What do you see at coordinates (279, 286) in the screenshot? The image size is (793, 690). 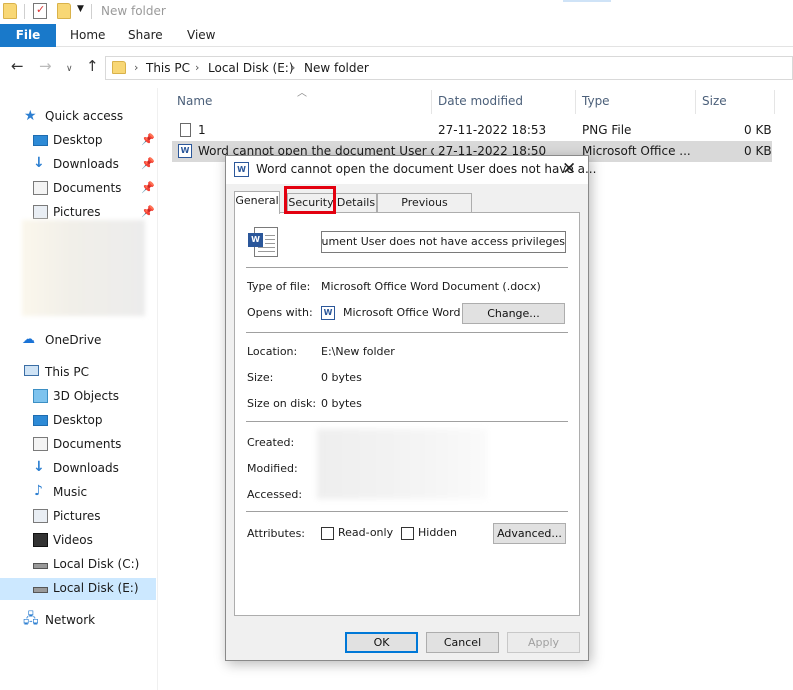 I see `type-label: Type of file:` at bounding box center [279, 286].